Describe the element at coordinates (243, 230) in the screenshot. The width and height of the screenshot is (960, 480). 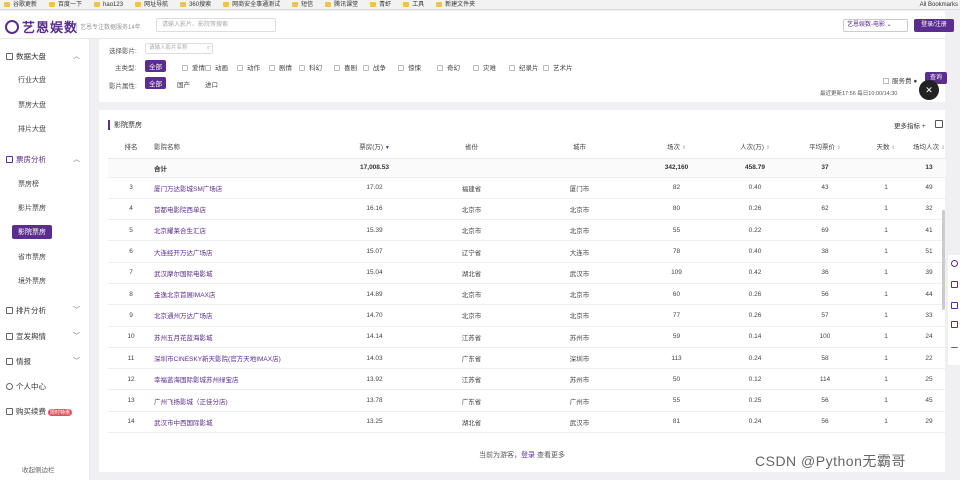
I see `cinema-name-link: 北京耀莱合生汇店` at that location.